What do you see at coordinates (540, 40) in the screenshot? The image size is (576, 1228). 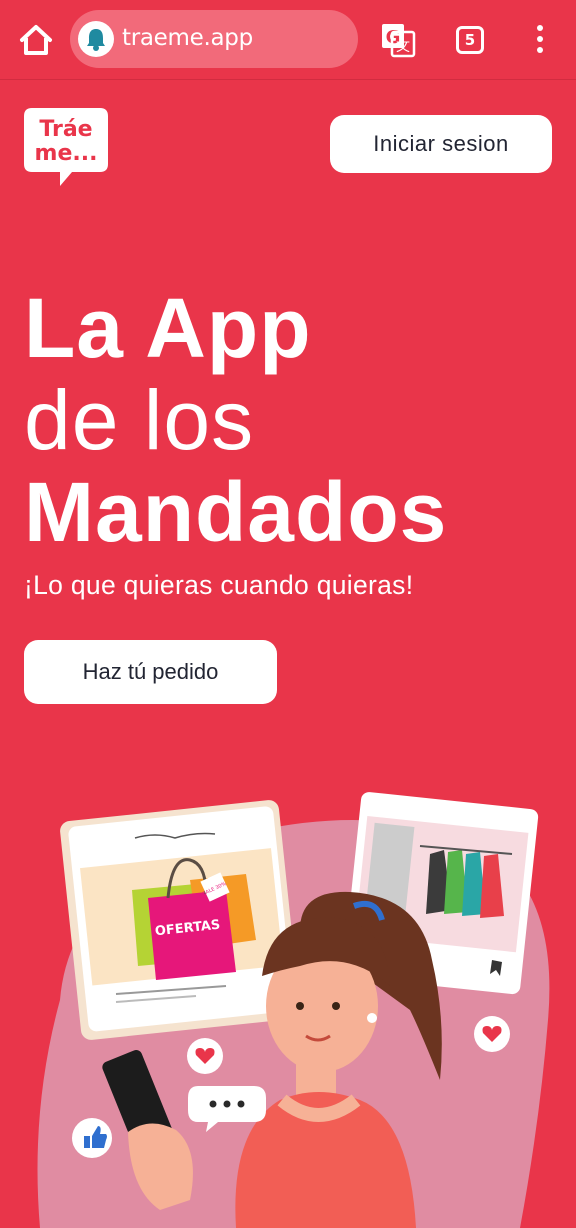 I see `menu-dots-icon` at bounding box center [540, 40].